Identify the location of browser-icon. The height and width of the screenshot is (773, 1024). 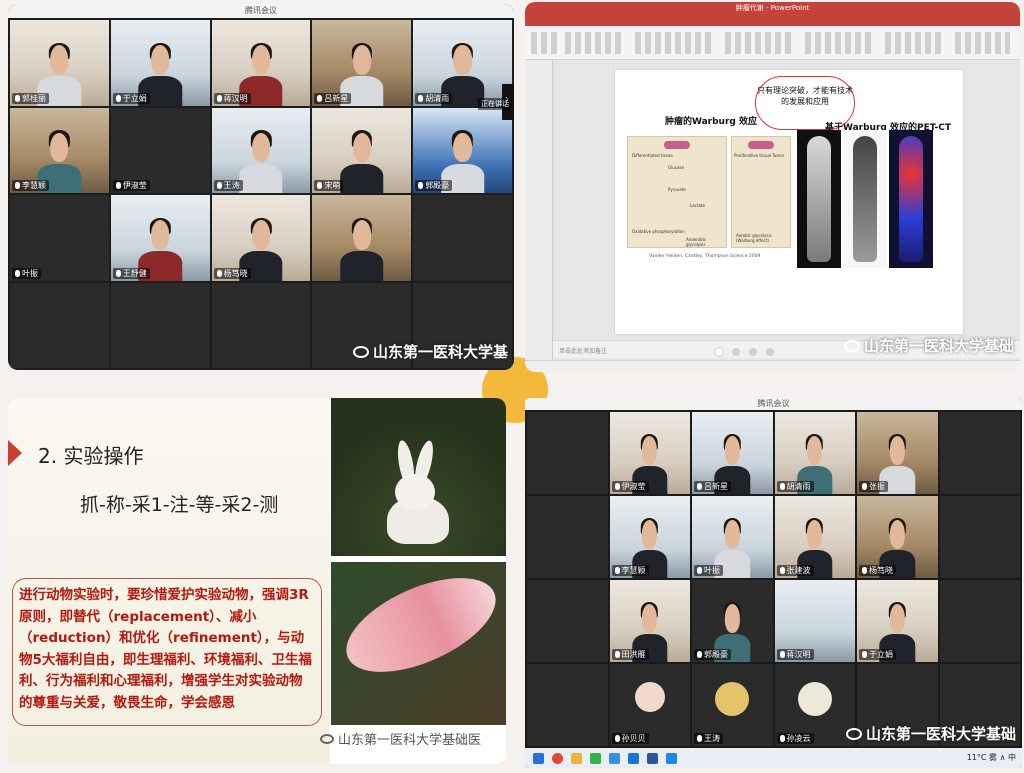
(614, 758).